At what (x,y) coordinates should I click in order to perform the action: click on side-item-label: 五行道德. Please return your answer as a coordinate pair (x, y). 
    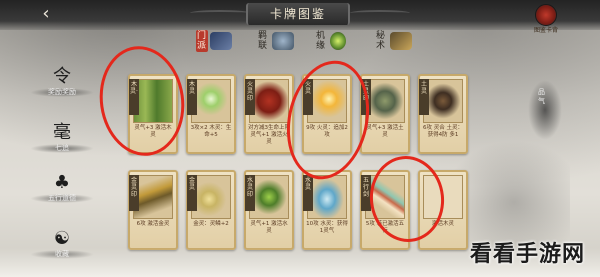
    Looking at the image, I should click on (62, 198).